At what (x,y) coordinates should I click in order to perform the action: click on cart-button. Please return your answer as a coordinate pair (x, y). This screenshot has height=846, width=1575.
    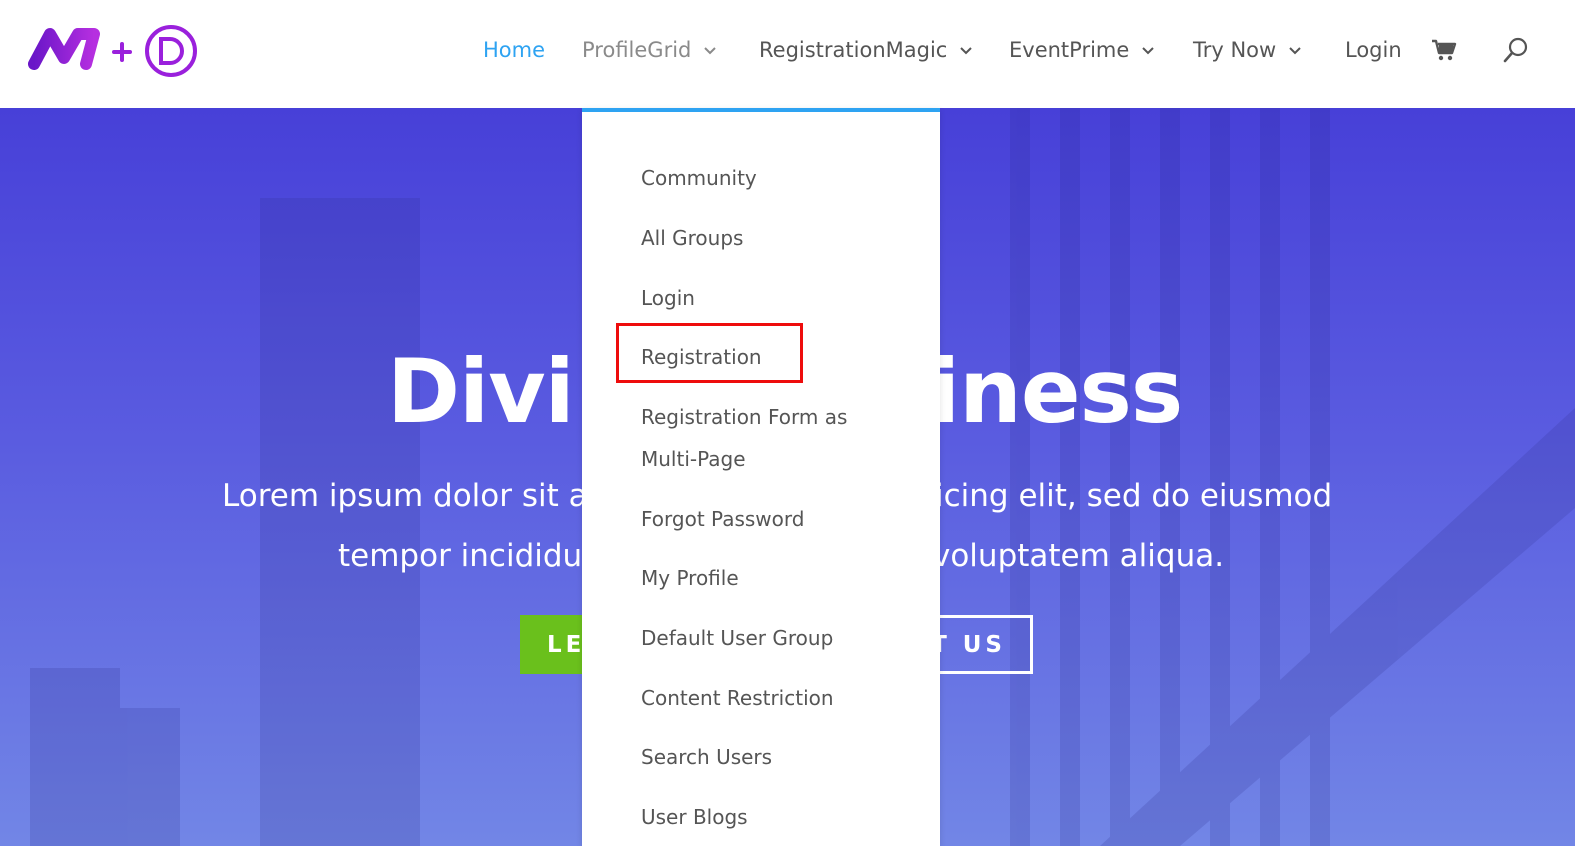
    Looking at the image, I should click on (1444, 50).